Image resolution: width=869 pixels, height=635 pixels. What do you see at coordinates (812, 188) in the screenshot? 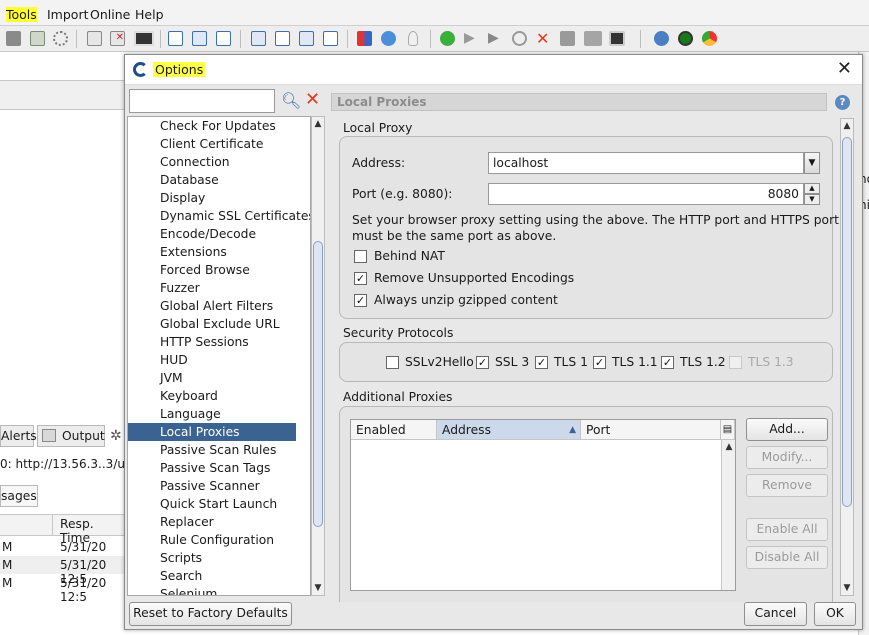
I see `port-increment-icon: ▲` at bounding box center [812, 188].